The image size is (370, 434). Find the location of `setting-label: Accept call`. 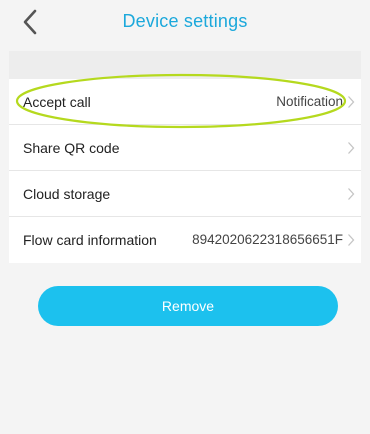

setting-label: Accept call is located at coordinates (57, 102).